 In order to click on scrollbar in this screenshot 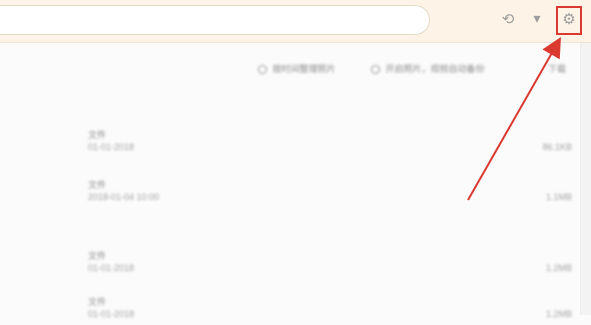, I will do `click(585, 179)`.